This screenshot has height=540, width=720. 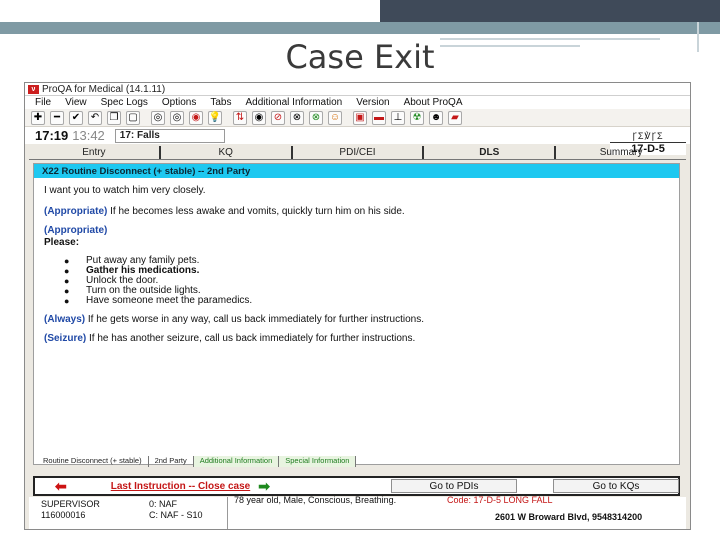 What do you see at coordinates (125, 190) in the screenshot?
I see `instruction-text: I want you to watch him very closely.` at bounding box center [125, 190].